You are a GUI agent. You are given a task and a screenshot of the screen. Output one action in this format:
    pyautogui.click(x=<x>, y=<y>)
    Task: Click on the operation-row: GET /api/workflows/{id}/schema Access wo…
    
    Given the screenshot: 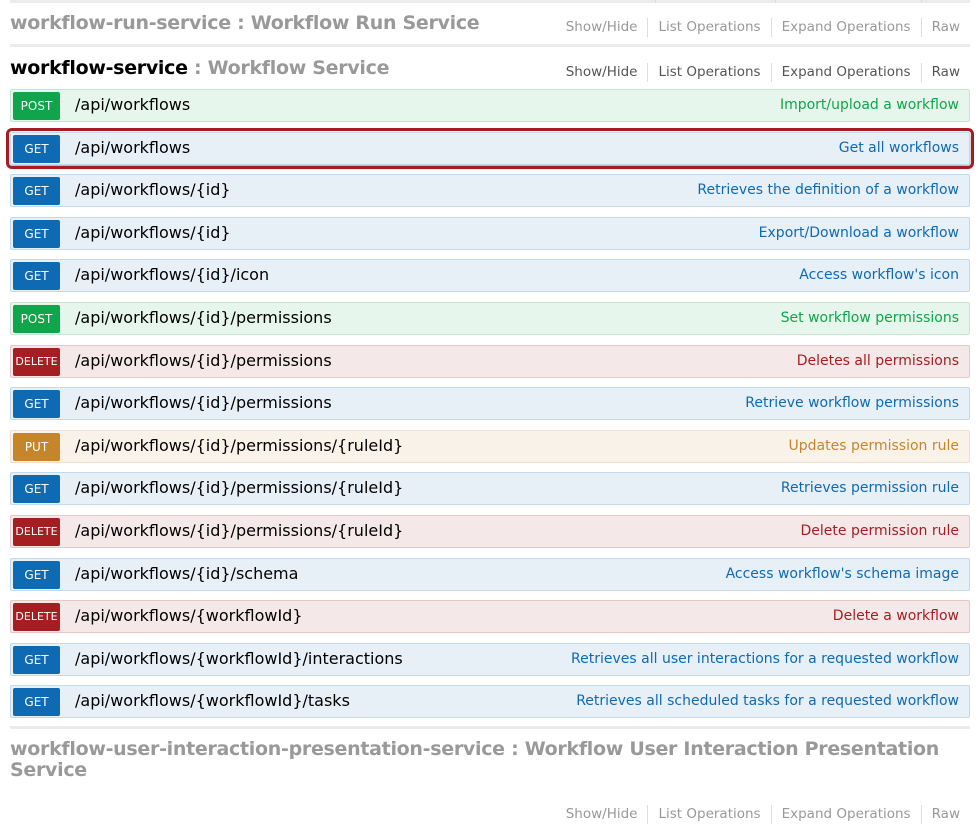 What is the action you would take?
    pyautogui.click(x=490, y=574)
    